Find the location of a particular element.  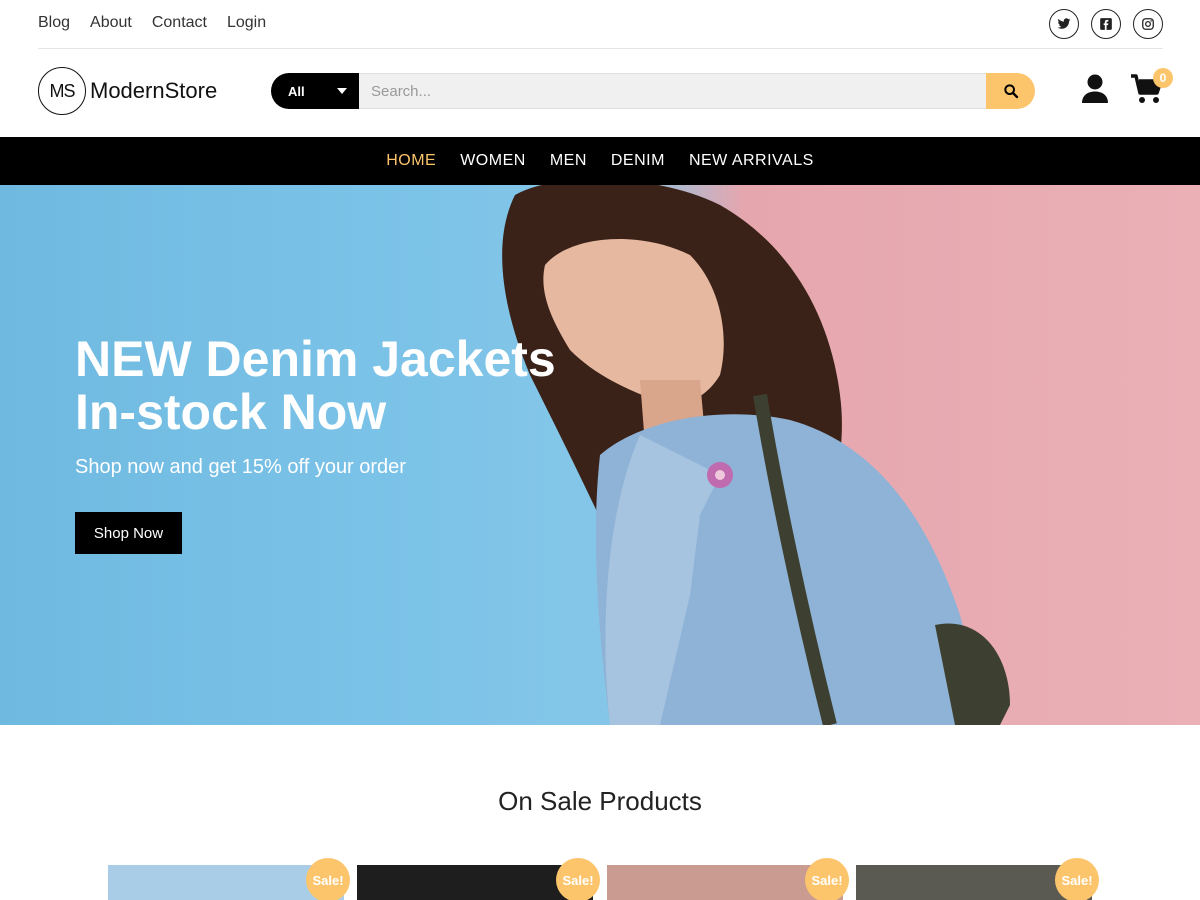

shop-now-button: Shop Now is located at coordinates (128, 533).